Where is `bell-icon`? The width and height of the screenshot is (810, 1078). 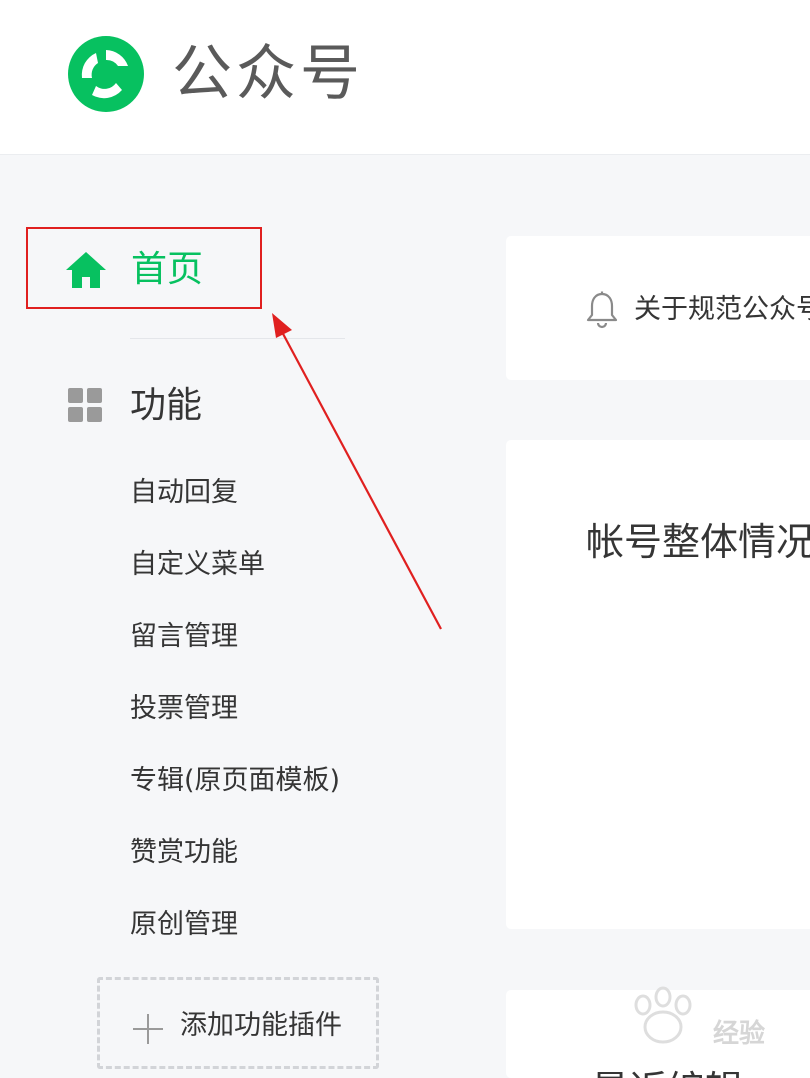
bell-icon is located at coordinates (602, 310).